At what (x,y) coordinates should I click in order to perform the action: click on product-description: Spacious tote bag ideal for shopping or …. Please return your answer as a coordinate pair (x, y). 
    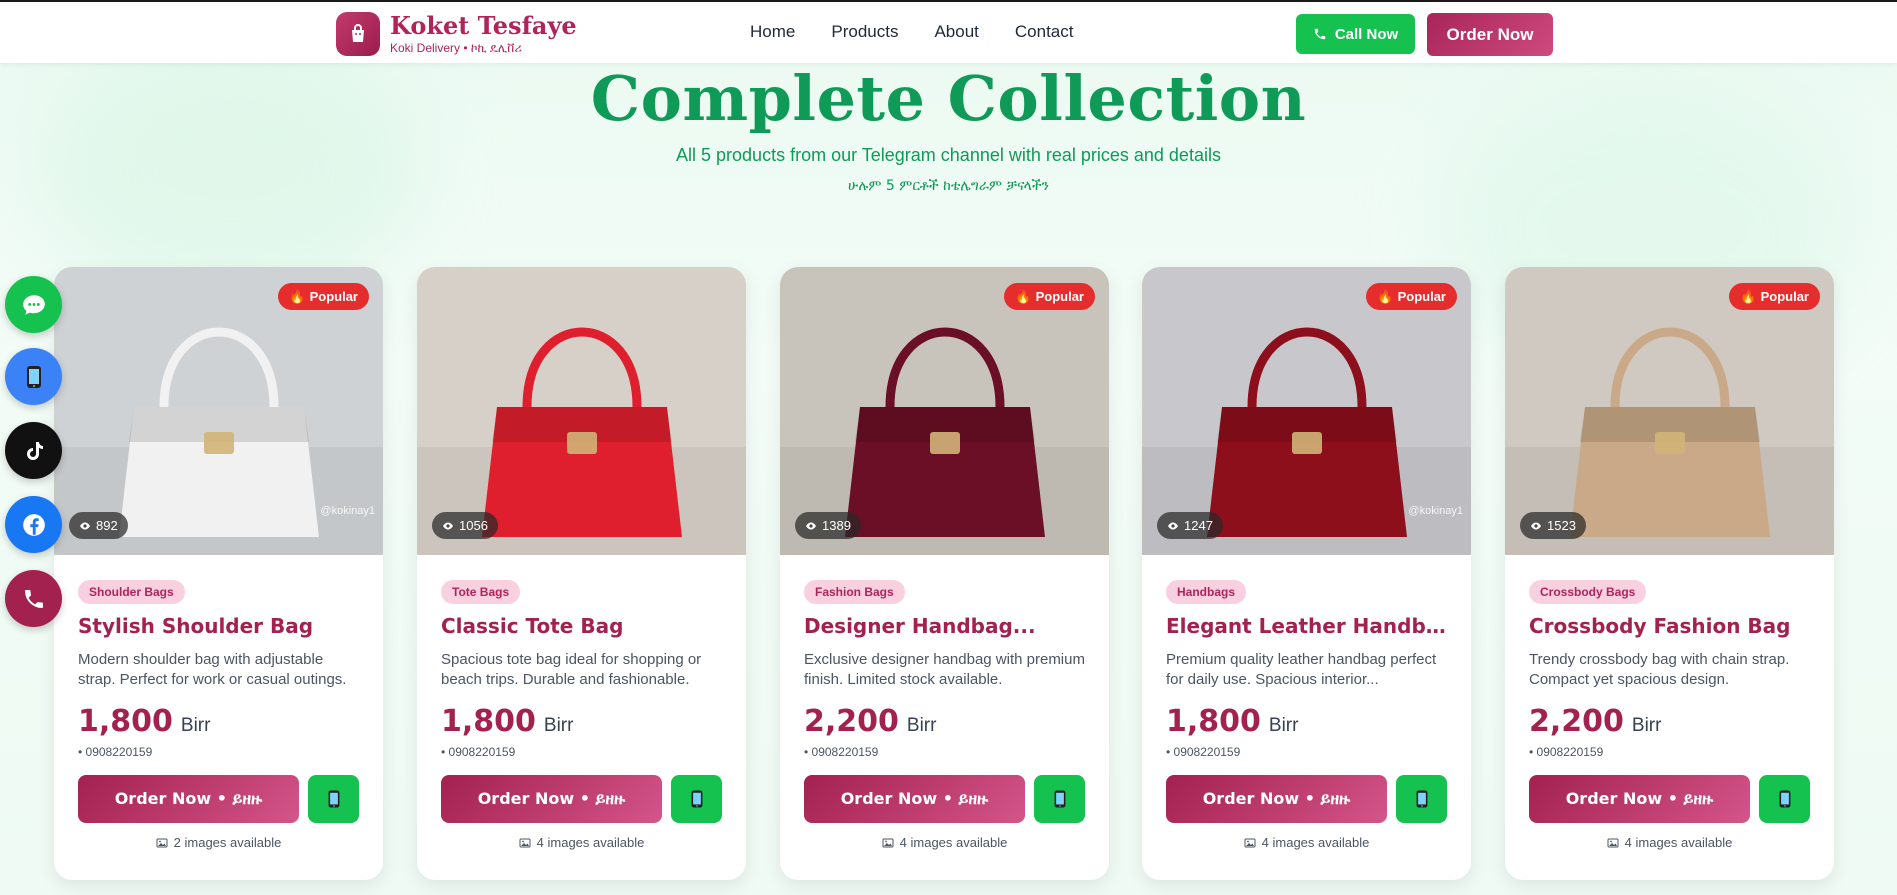
    Looking at the image, I should click on (571, 669).